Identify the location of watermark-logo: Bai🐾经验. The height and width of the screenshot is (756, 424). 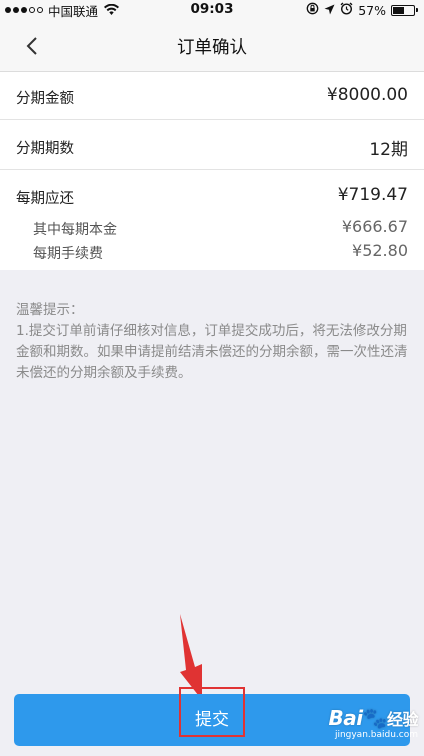
(373, 718).